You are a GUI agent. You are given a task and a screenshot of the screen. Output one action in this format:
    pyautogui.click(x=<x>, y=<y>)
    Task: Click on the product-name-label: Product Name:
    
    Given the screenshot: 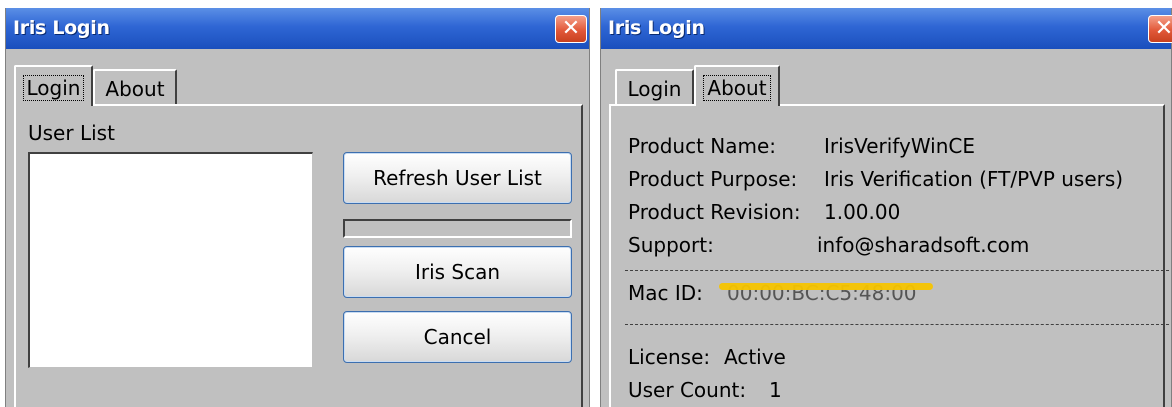 What is the action you would take?
    pyautogui.click(x=702, y=146)
    